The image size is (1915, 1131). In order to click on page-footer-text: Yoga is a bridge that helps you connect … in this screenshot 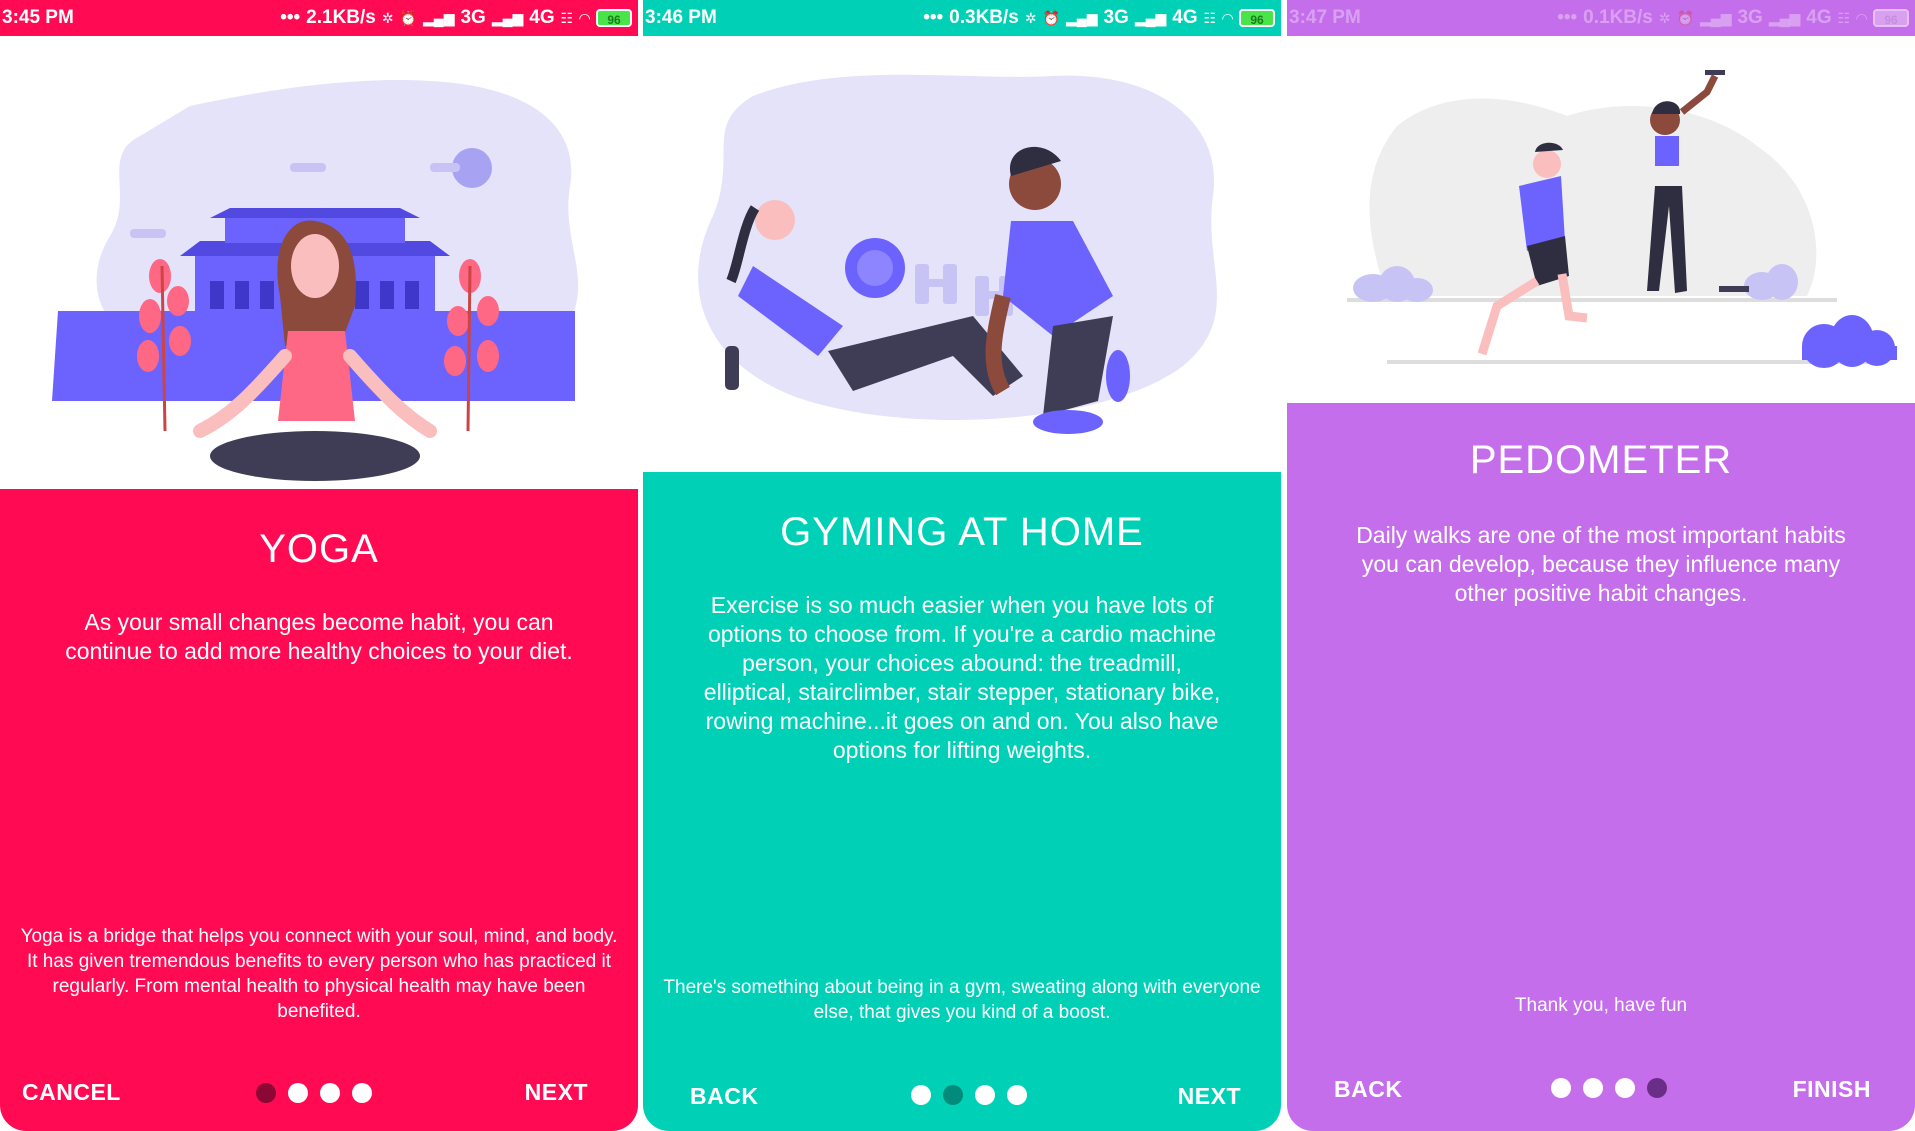, I will do `click(319, 974)`.